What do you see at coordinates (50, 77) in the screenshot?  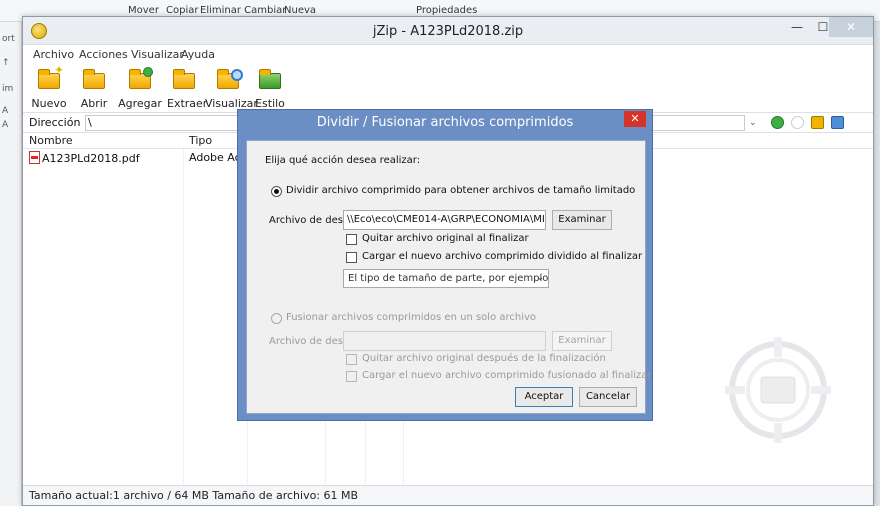 I see `new-archive-icon: ✦` at bounding box center [50, 77].